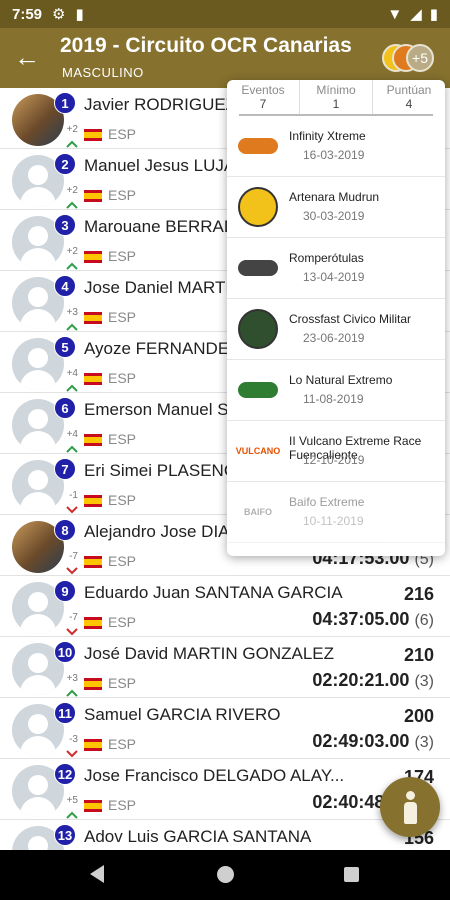 The image size is (450, 900). Describe the element at coordinates (258, 451) in the screenshot. I see `event-logo-icon: VULCANO` at that location.